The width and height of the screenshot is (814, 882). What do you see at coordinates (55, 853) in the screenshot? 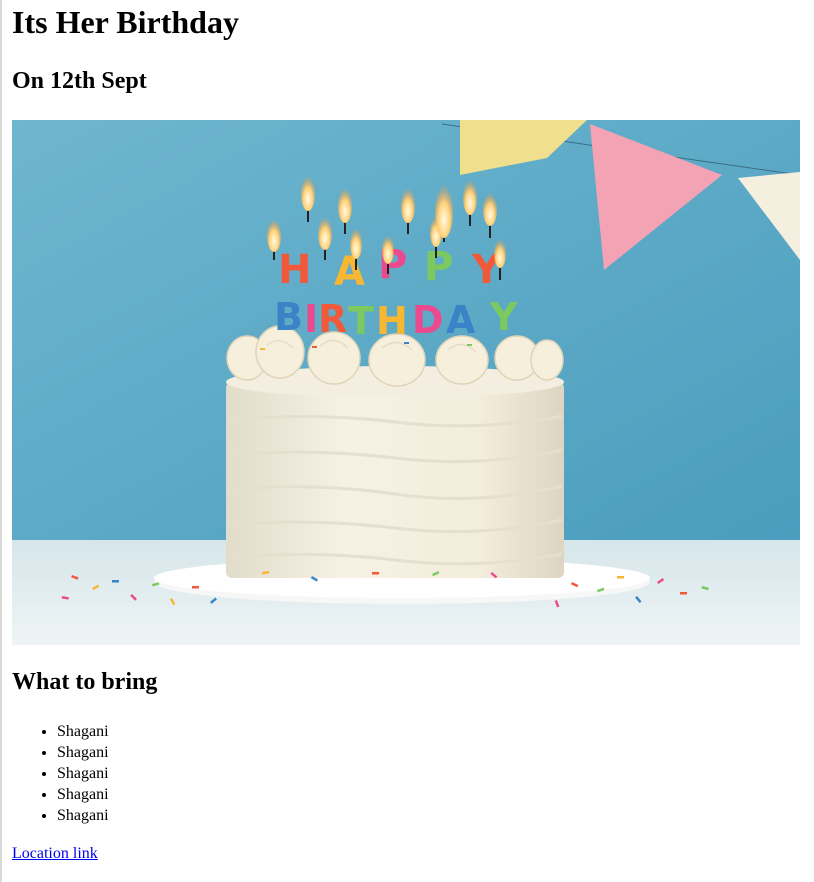
I see `location-link: Location link` at bounding box center [55, 853].